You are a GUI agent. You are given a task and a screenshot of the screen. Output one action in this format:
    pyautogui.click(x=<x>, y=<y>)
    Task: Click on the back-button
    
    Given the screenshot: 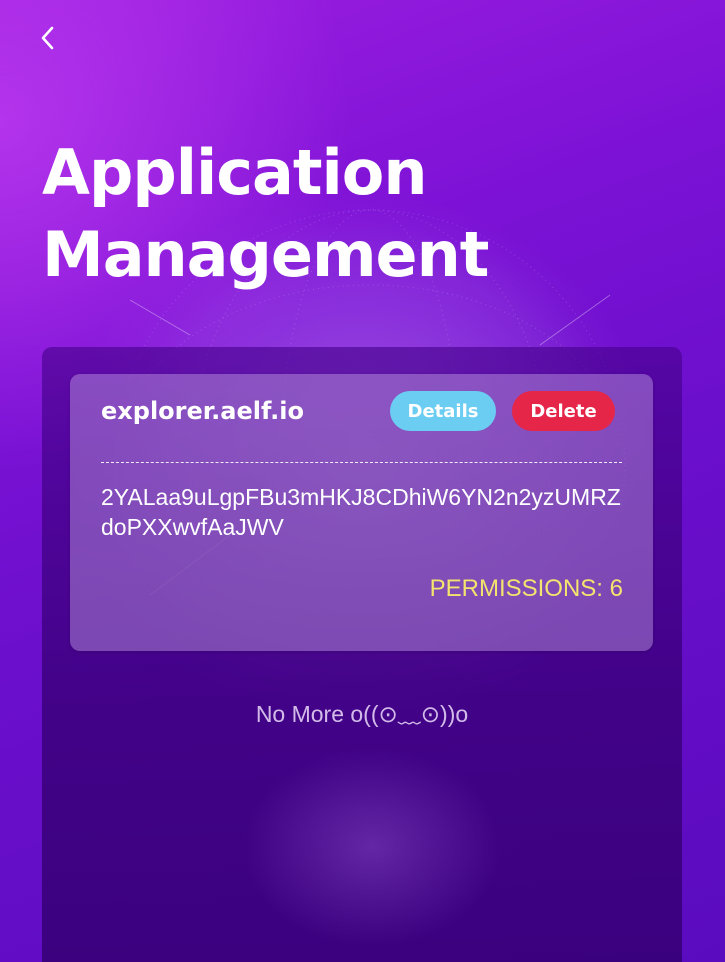 What is the action you would take?
    pyautogui.click(x=48, y=38)
    